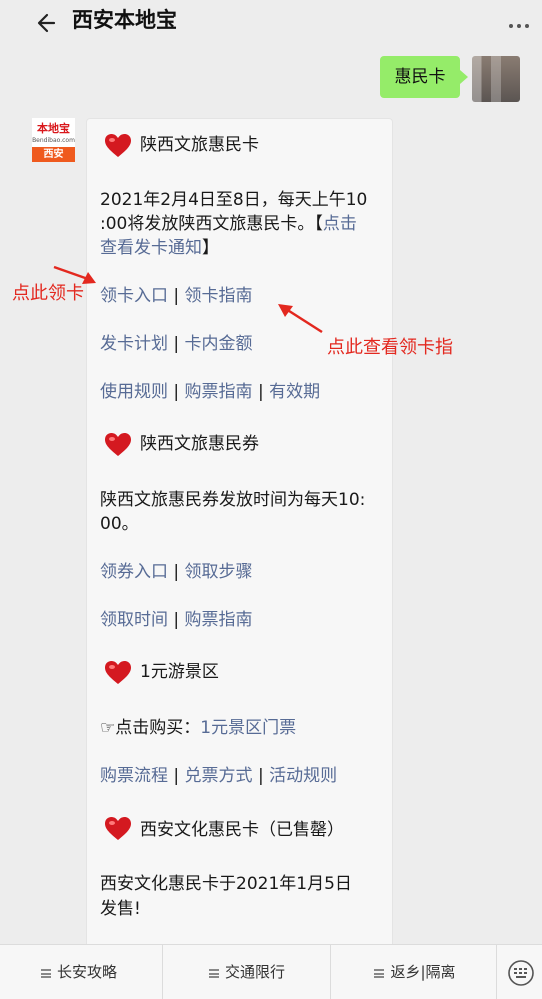 This screenshot has height=999, width=542. I want to click on paragraph-line: :00将发放陕西文旅惠民卡。【点击, so click(228, 224).